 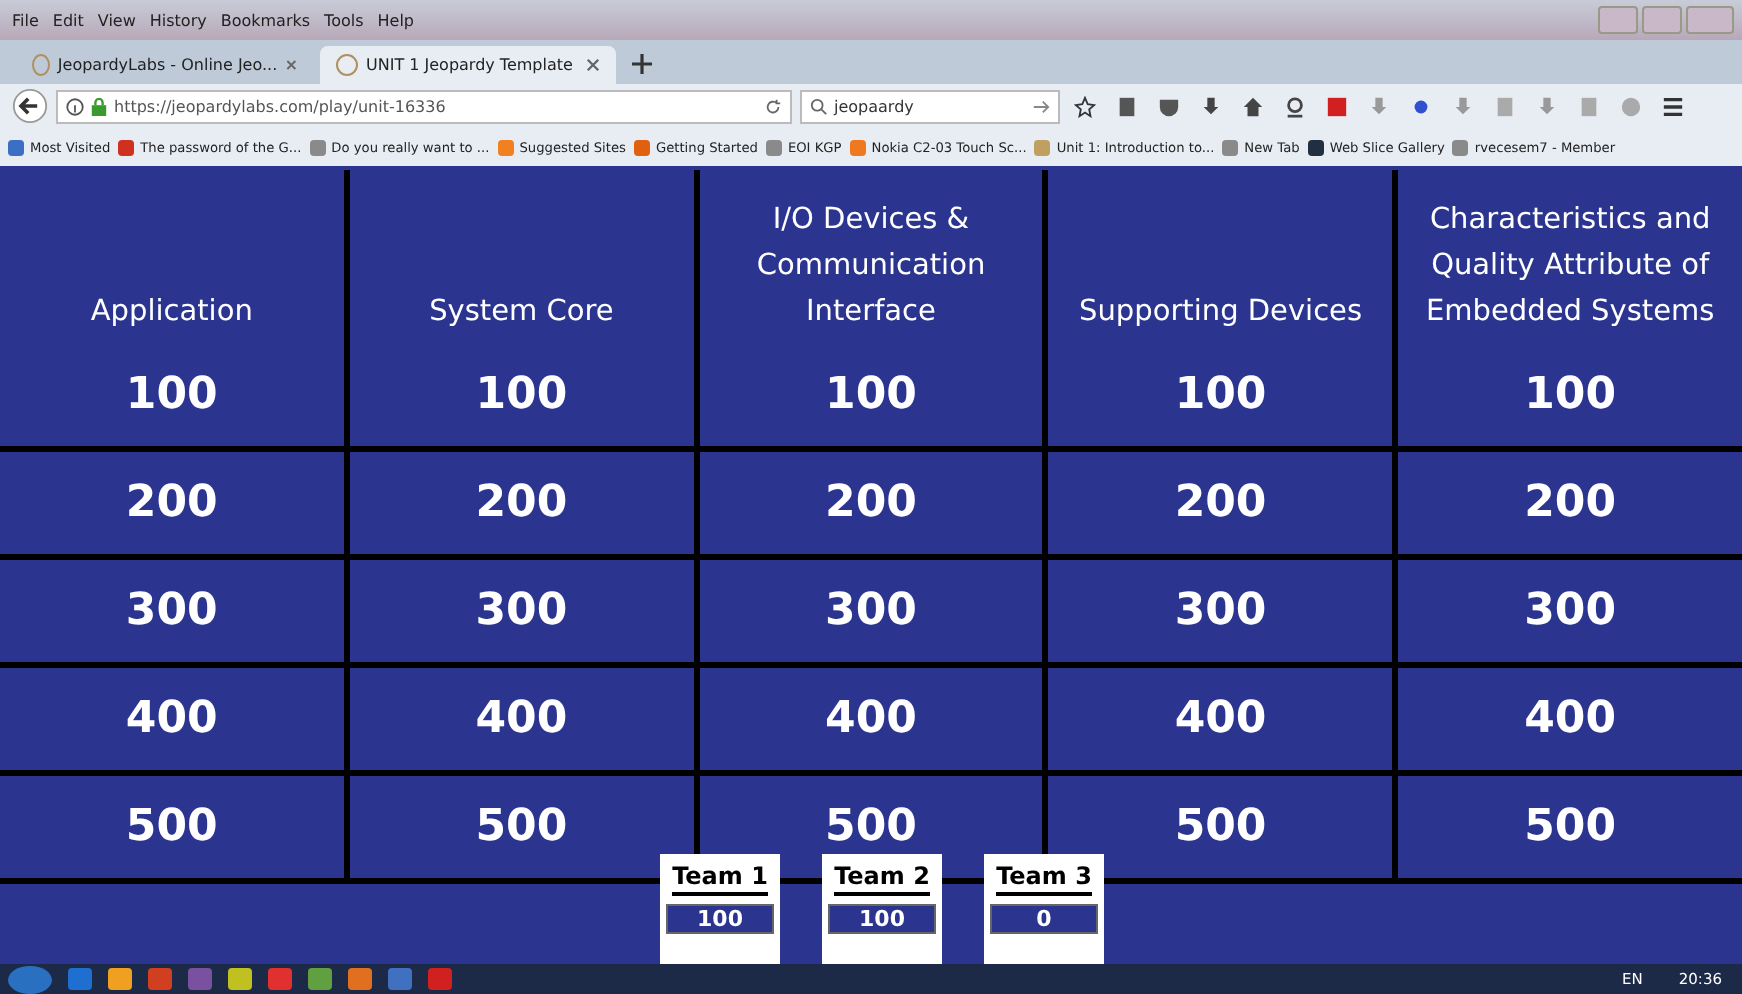 What do you see at coordinates (871, 257) in the screenshot?
I see `category-heading: I/O Devices & Communication Interface` at bounding box center [871, 257].